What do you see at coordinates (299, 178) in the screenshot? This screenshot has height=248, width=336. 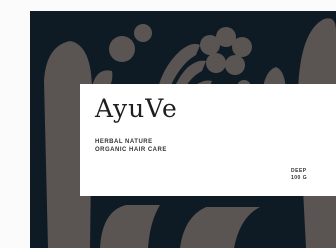 I see `size-label: 100 G` at bounding box center [299, 178].